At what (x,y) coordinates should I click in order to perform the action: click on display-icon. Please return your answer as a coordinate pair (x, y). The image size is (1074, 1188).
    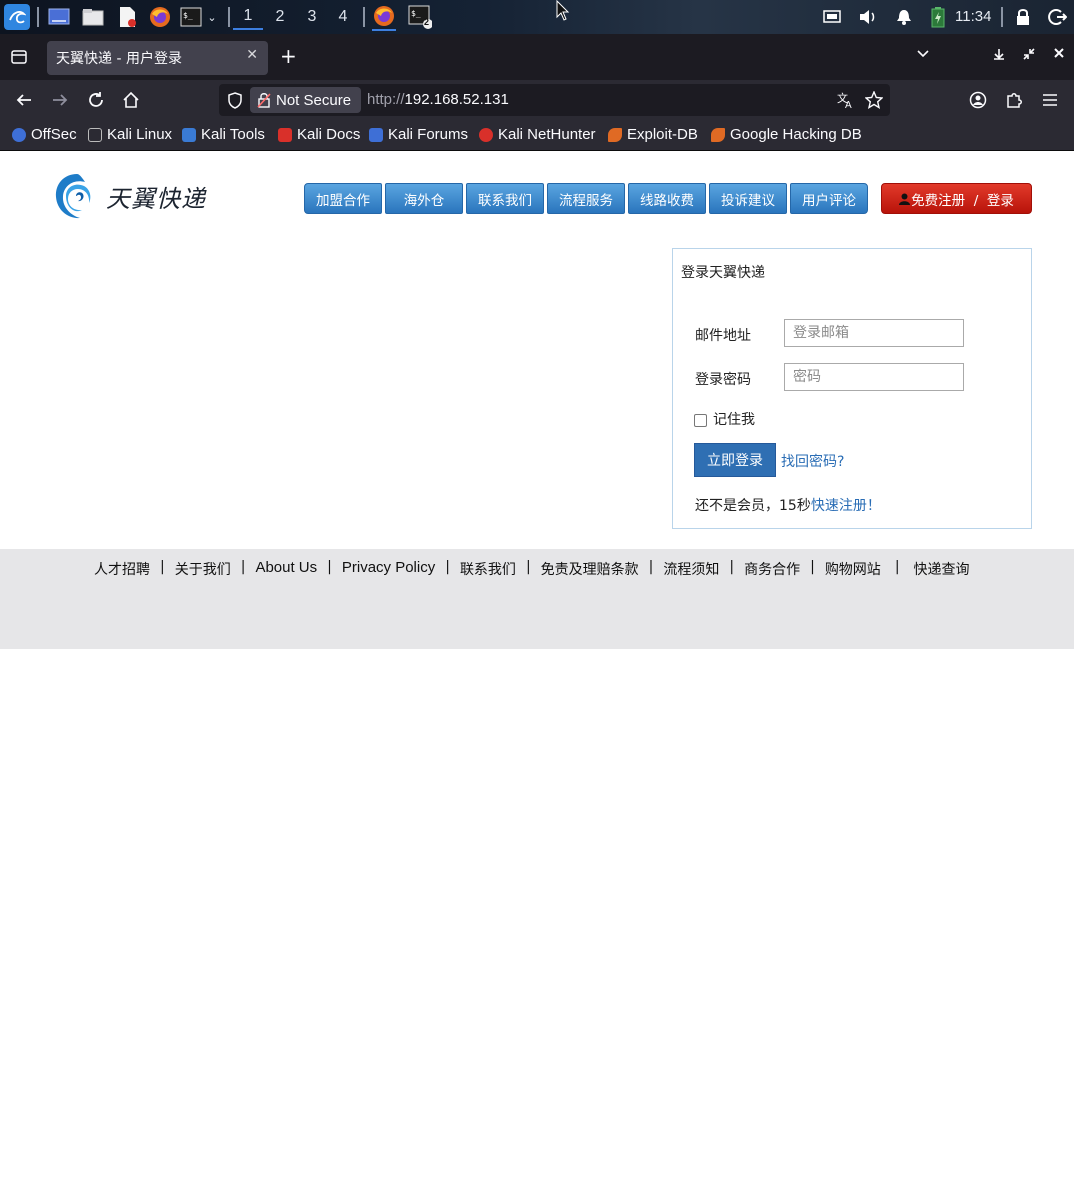
    Looking at the image, I should click on (832, 17).